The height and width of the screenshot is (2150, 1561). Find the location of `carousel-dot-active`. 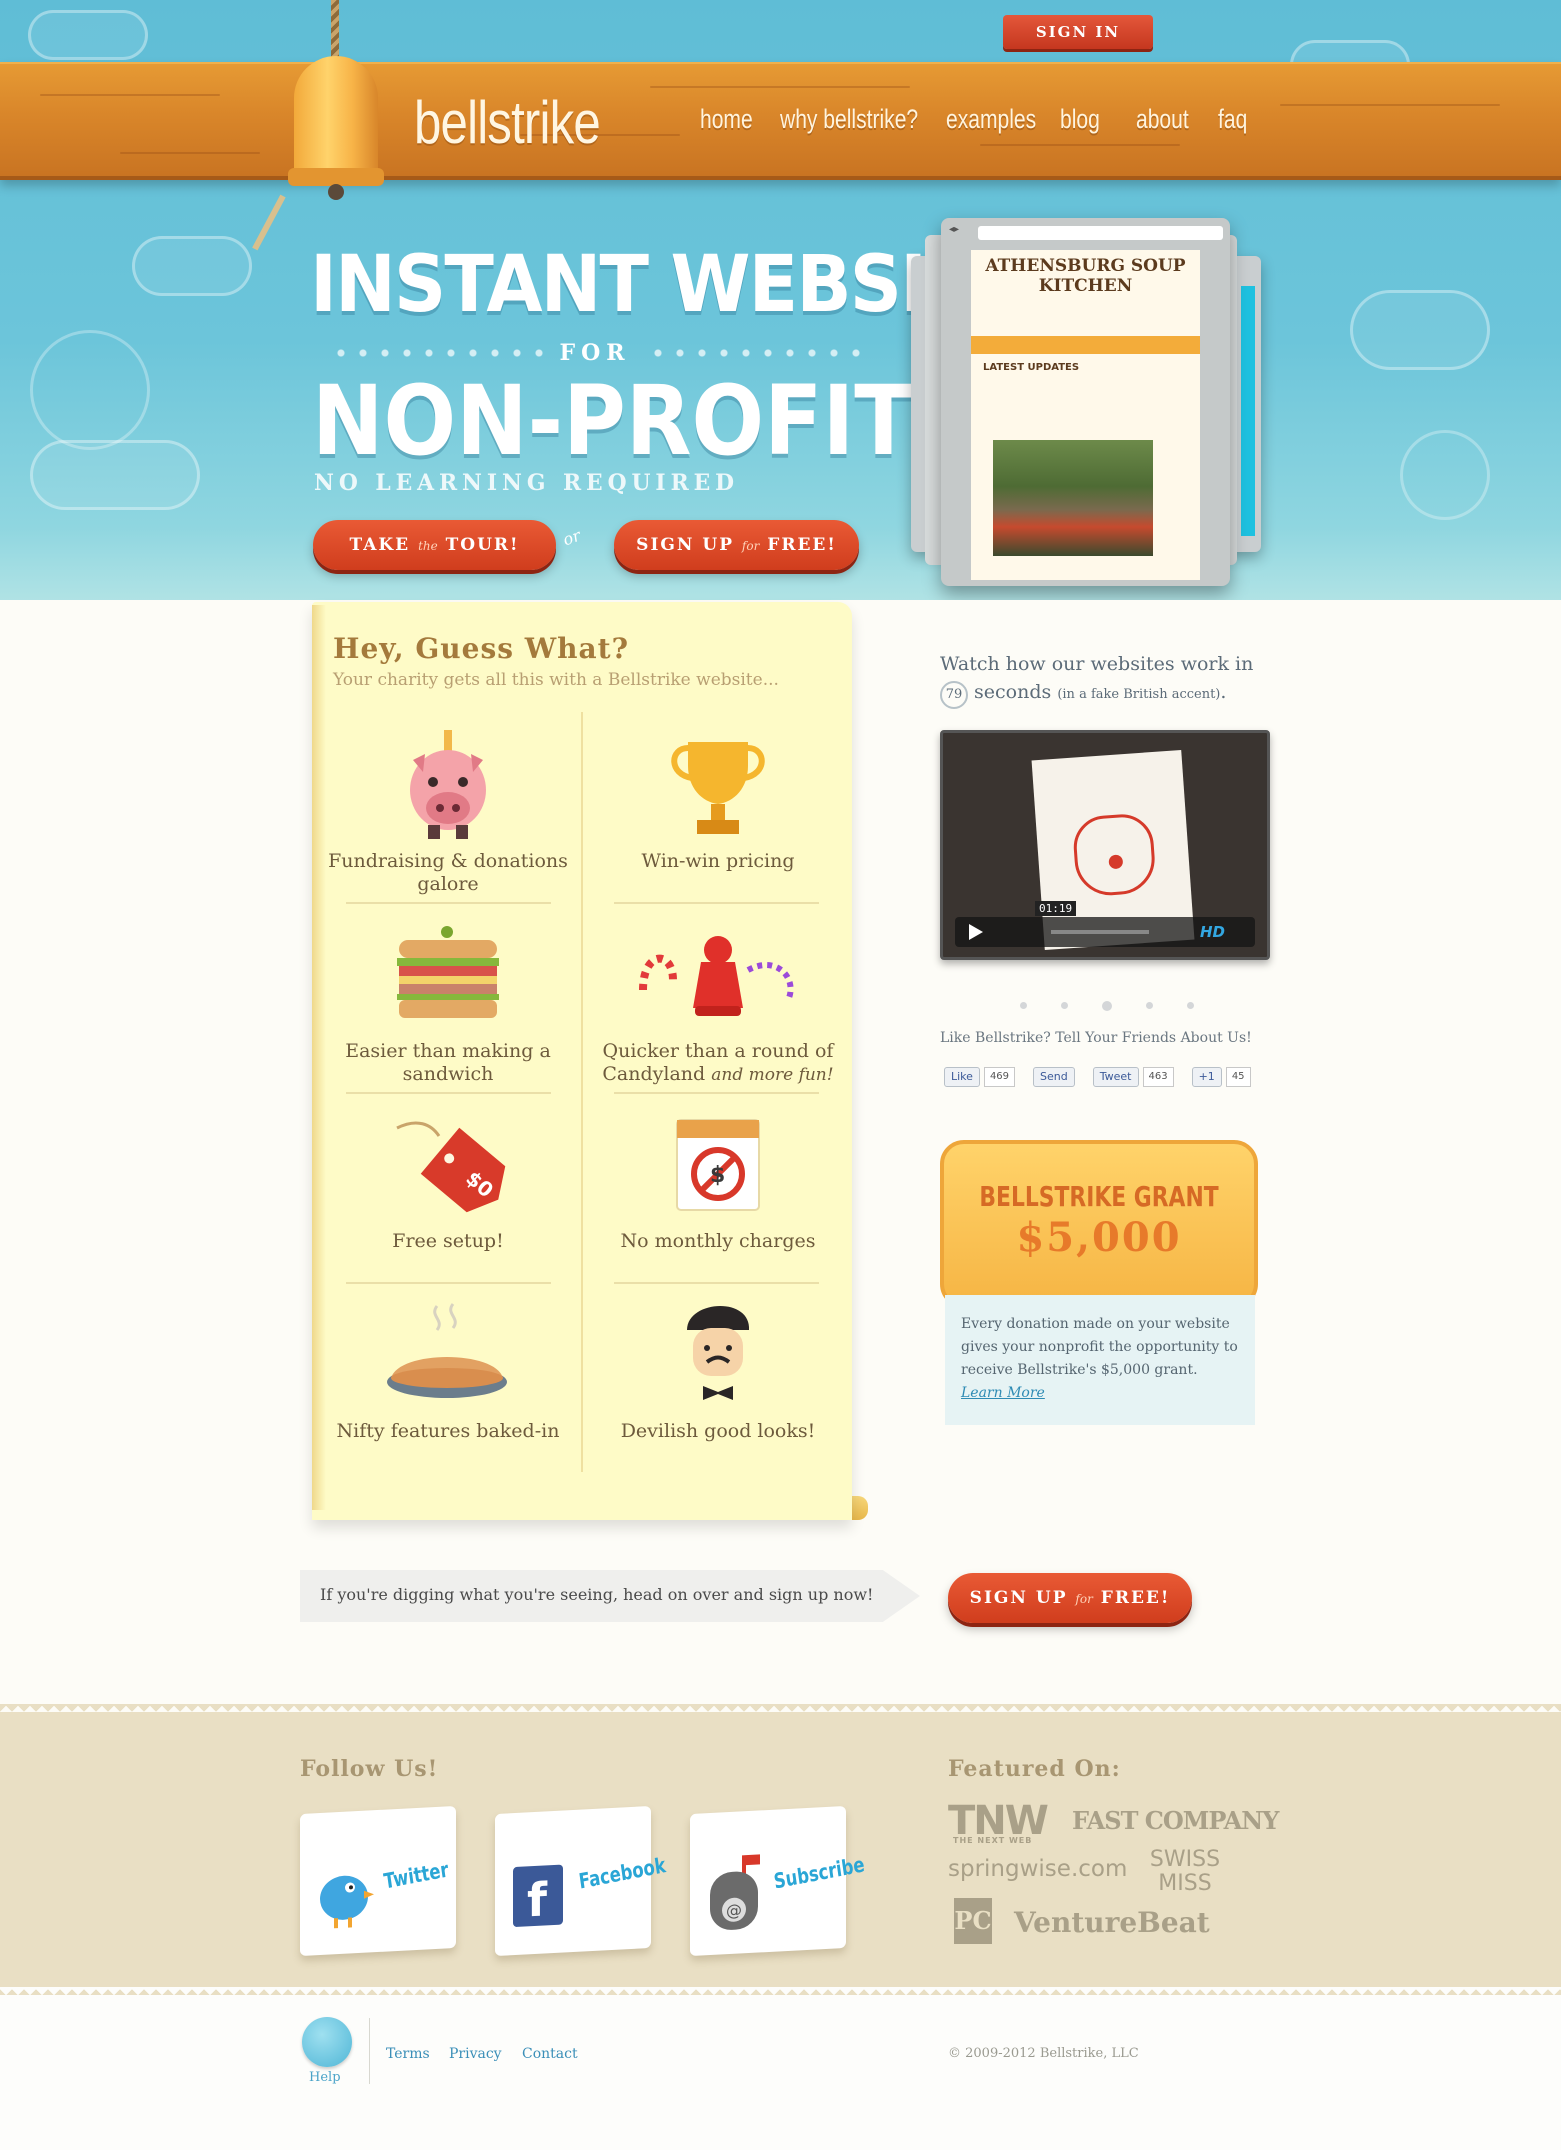

carousel-dot-active is located at coordinates (1107, 1006).